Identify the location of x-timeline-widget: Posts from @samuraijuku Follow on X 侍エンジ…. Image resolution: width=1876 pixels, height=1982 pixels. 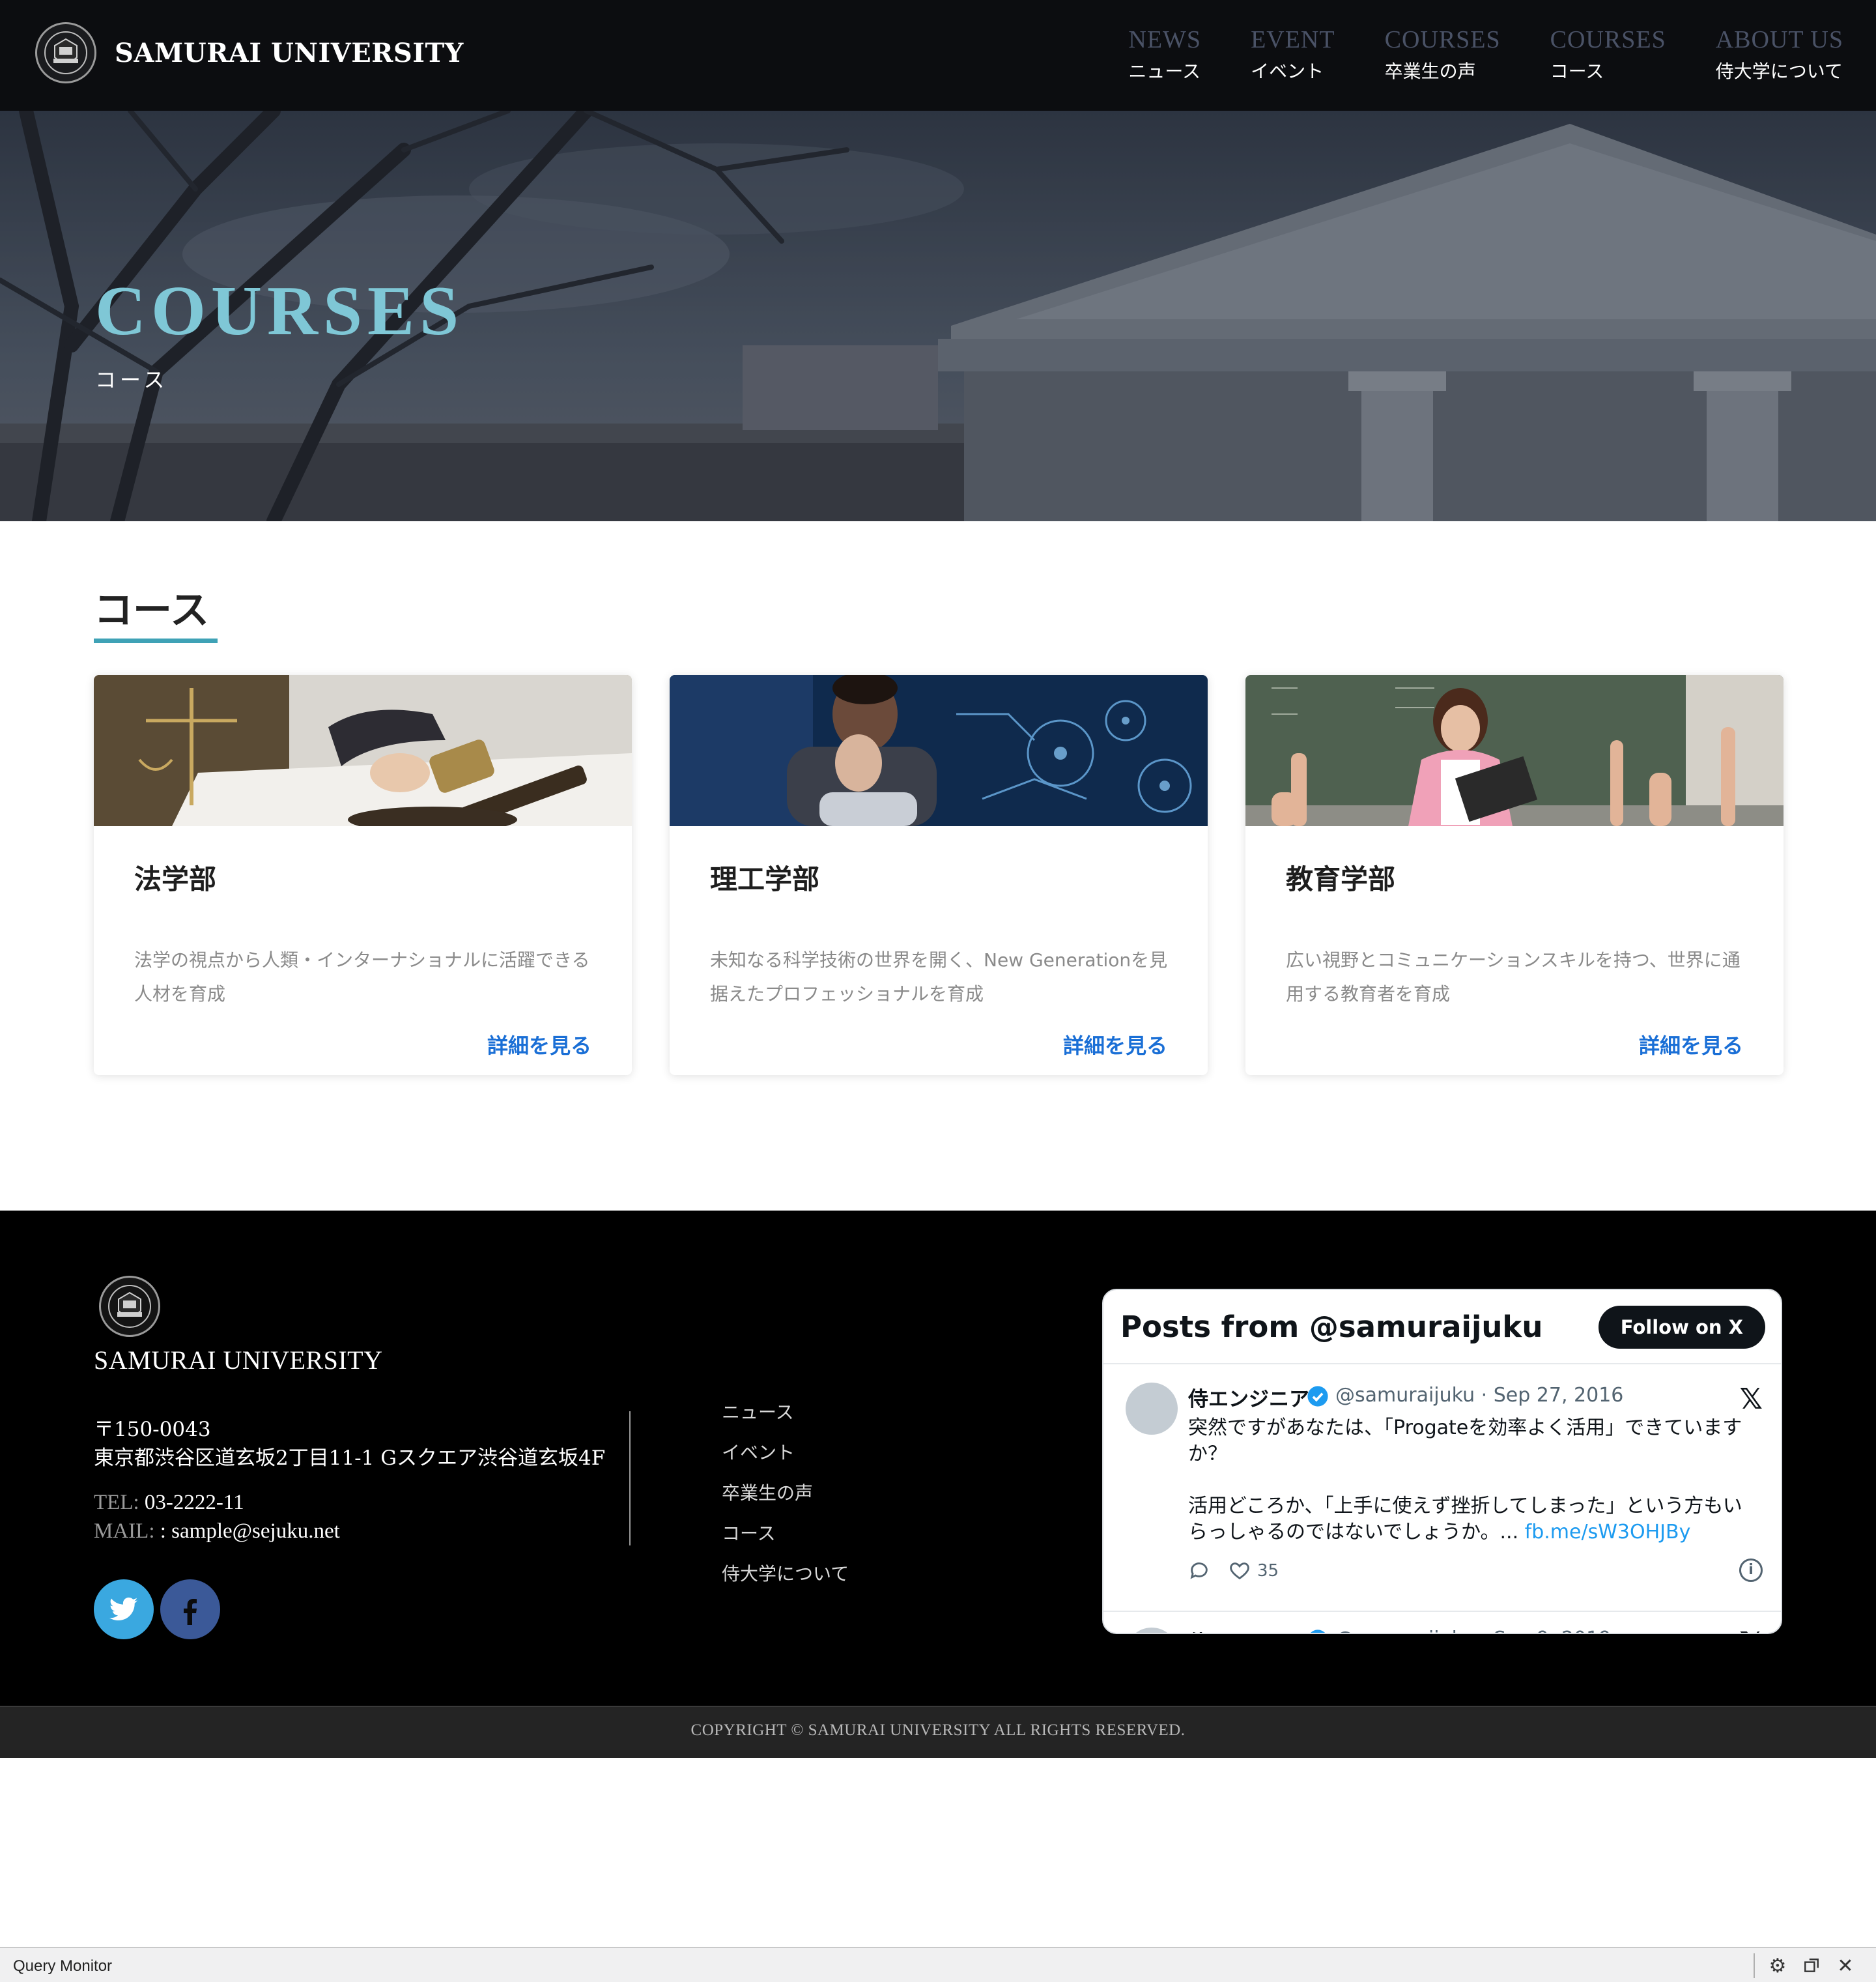
(1442, 1462).